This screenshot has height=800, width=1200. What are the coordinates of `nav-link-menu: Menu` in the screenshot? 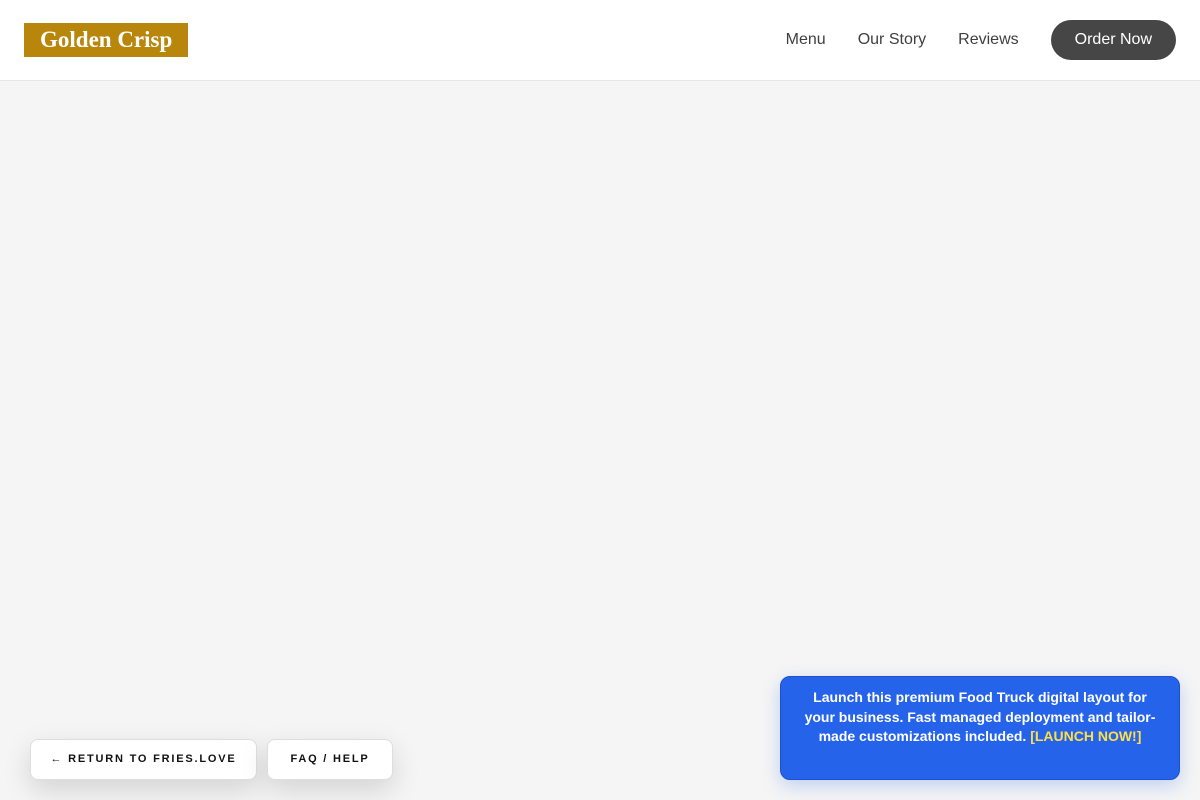 It's located at (806, 40).